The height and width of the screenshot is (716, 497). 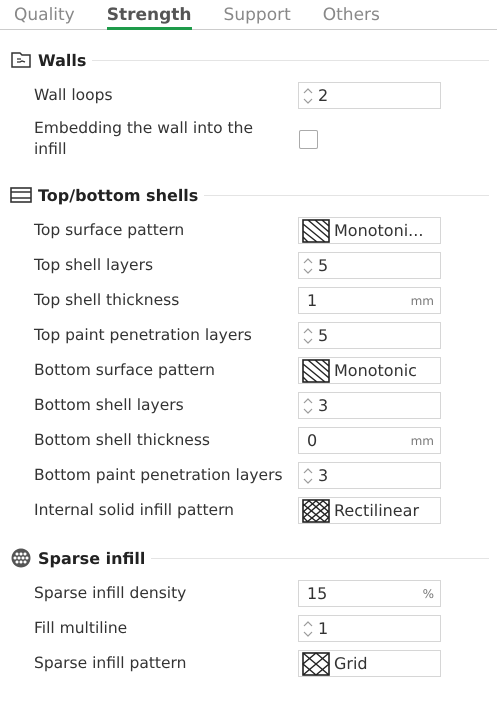 What do you see at coordinates (110, 230) in the screenshot?
I see `setting-label: Top surface pattern` at bounding box center [110, 230].